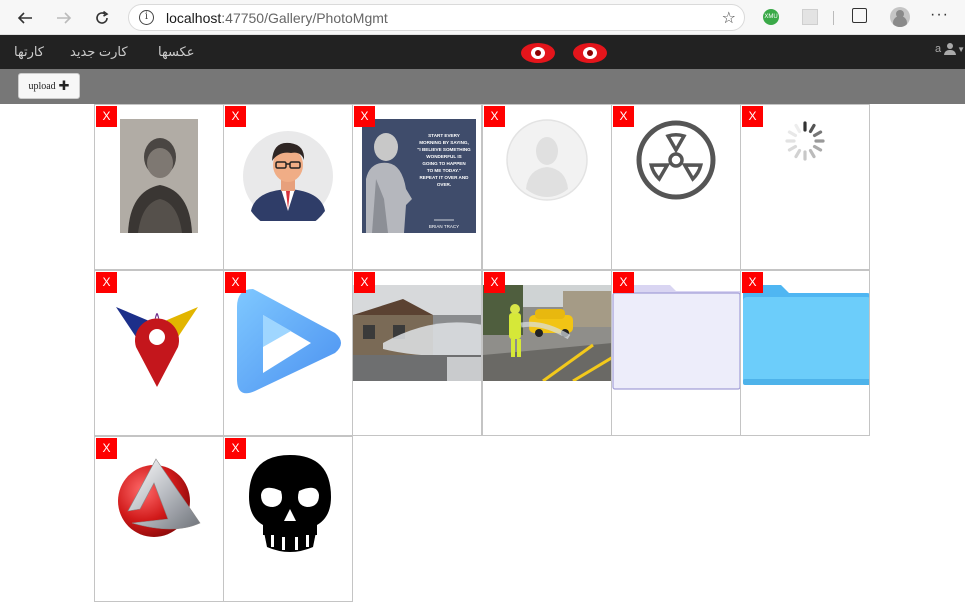 The height and width of the screenshot is (602, 965). I want to click on more-icon: ···, so click(939, 15).